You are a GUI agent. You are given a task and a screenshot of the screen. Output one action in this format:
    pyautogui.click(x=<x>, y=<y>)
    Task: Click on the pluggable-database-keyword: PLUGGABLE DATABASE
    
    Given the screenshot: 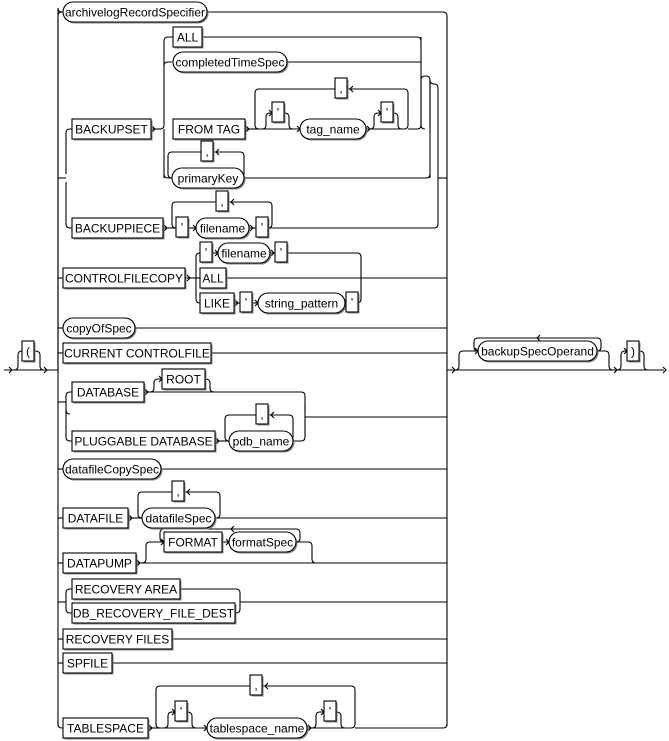 What is the action you would take?
    pyautogui.click(x=144, y=441)
    